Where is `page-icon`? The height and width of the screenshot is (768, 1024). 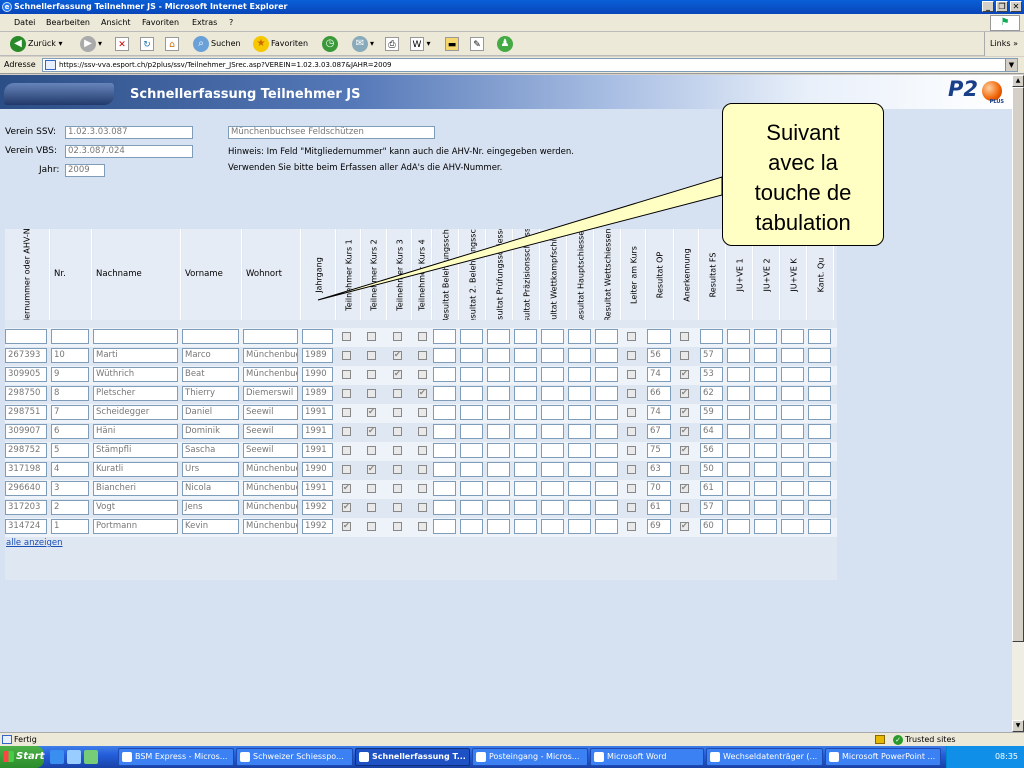
page-icon is located at coordinates (50, 65).